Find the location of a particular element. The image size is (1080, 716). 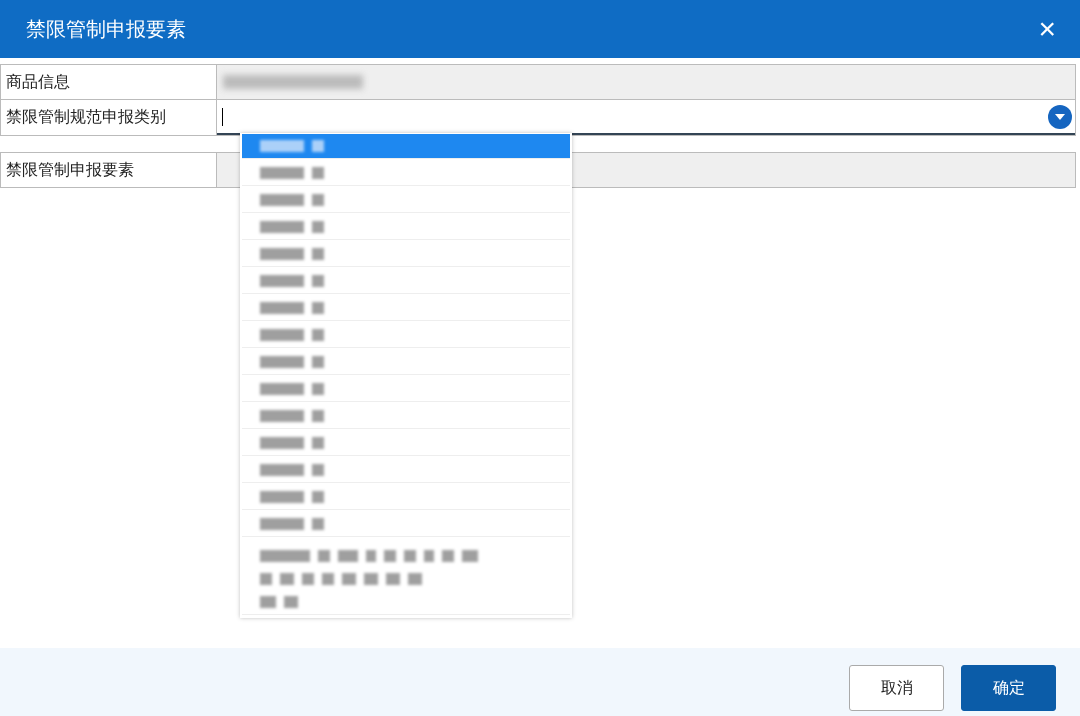

confirm-button: 确定 is located at coordinates (1008, 688).